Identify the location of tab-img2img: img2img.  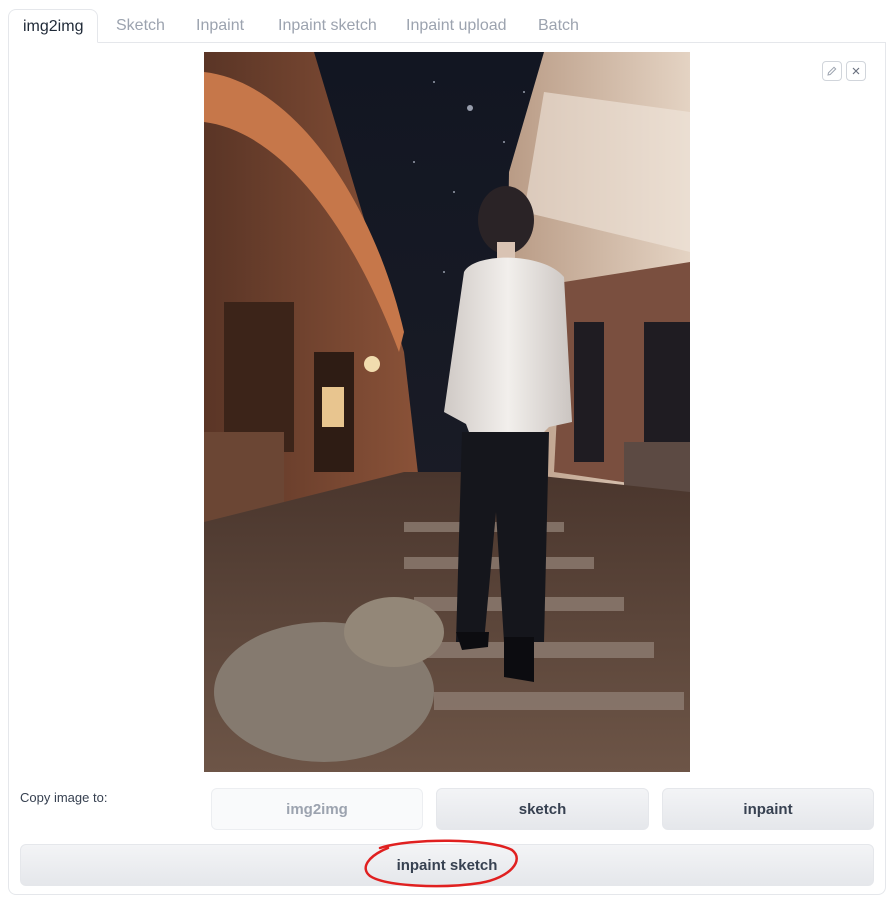
(53, 26).